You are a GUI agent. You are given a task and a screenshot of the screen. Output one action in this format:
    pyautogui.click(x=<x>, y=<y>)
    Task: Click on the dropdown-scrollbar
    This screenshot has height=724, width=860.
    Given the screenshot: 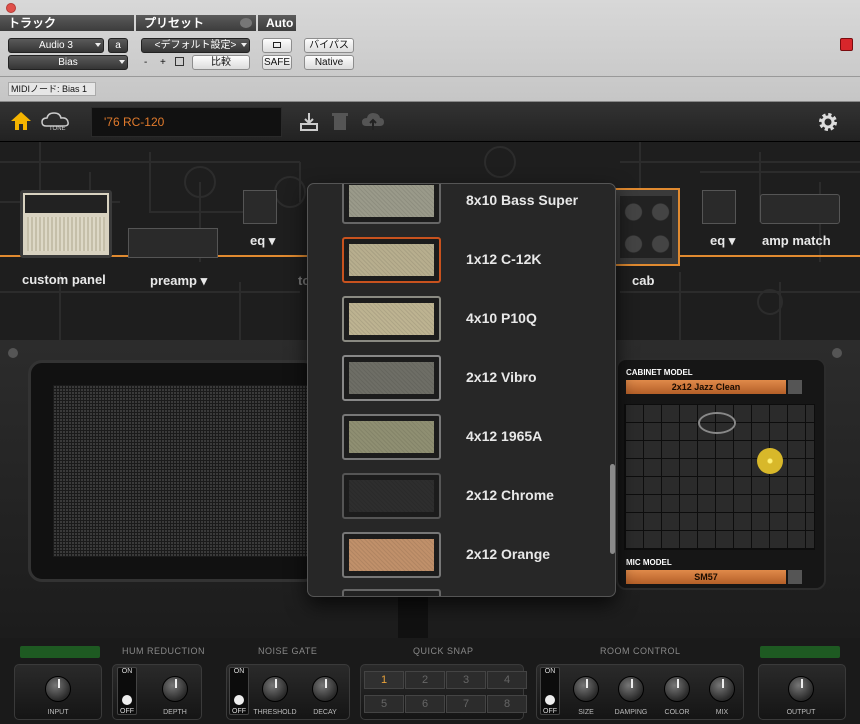 What is the action you would take?
    pyautogui.click(x=612, y=509)
    